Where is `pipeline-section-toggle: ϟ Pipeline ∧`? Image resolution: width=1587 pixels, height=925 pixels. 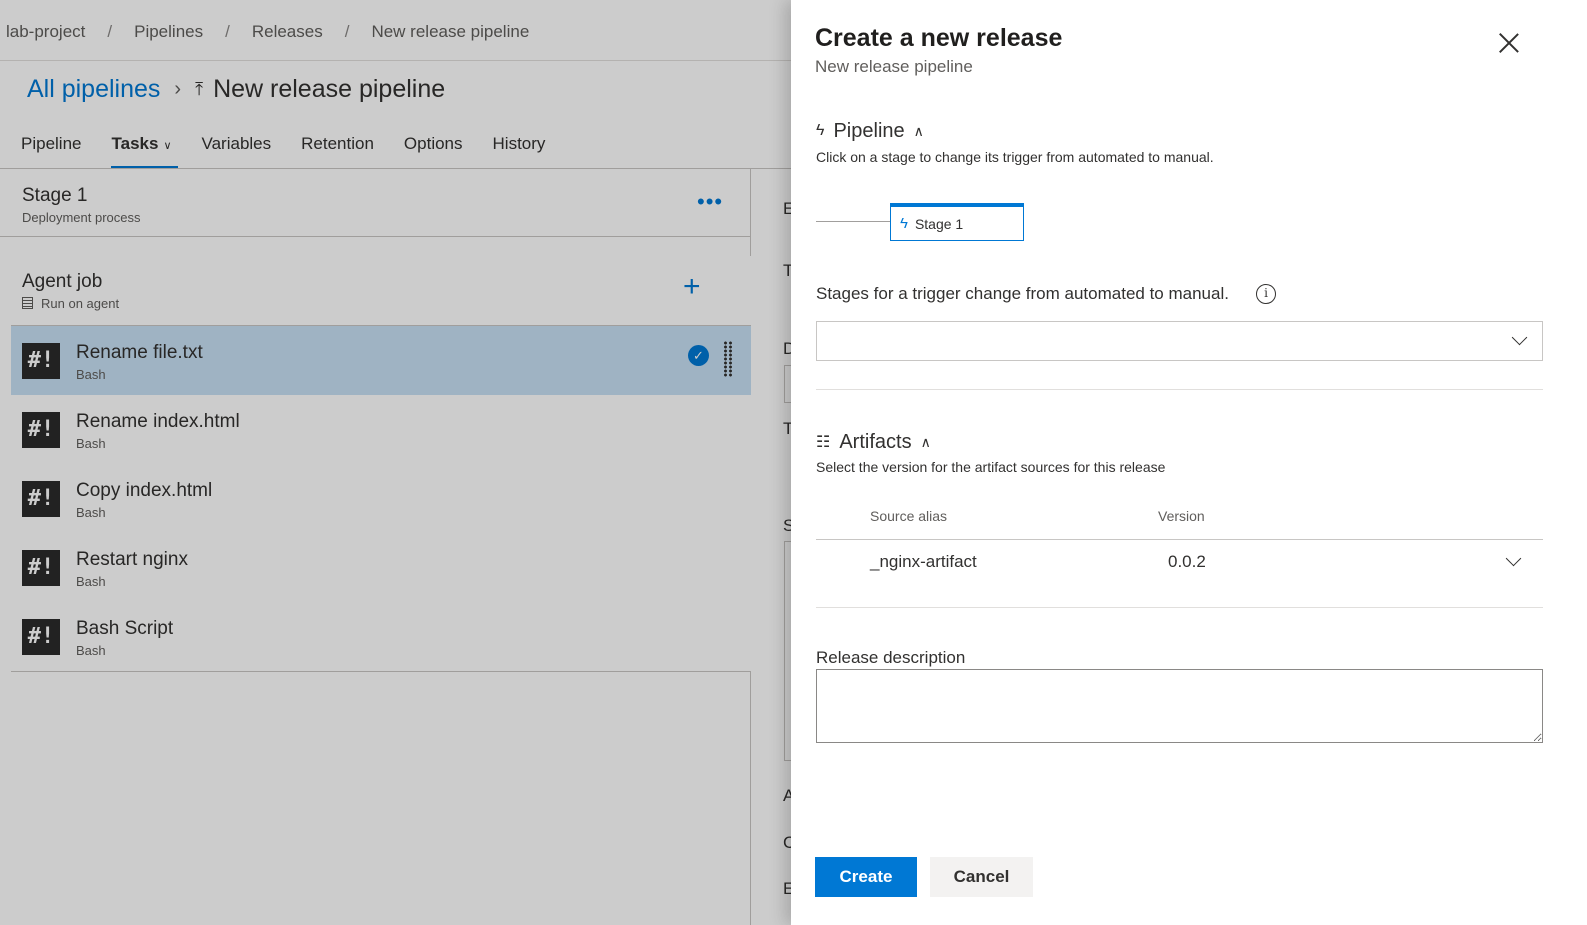
pipeline-section-toggle: ϟ Pipeline ∧ is located at coordinates (870, 131).